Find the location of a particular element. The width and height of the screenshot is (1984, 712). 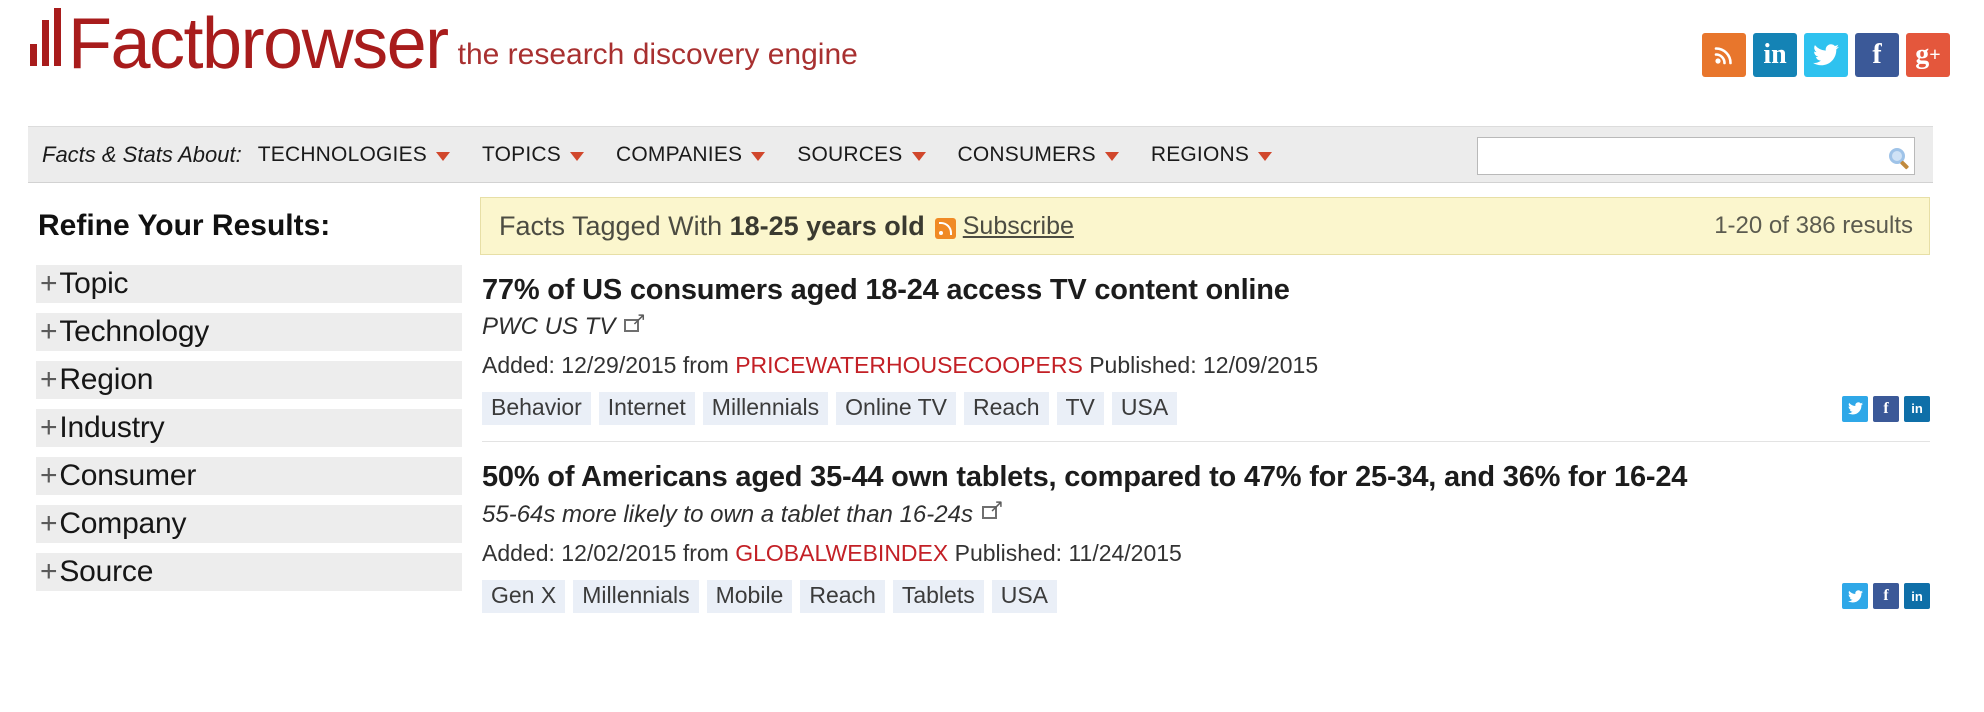

sidebar-facet-topic: + Topic is located at coordinates (249, 284).